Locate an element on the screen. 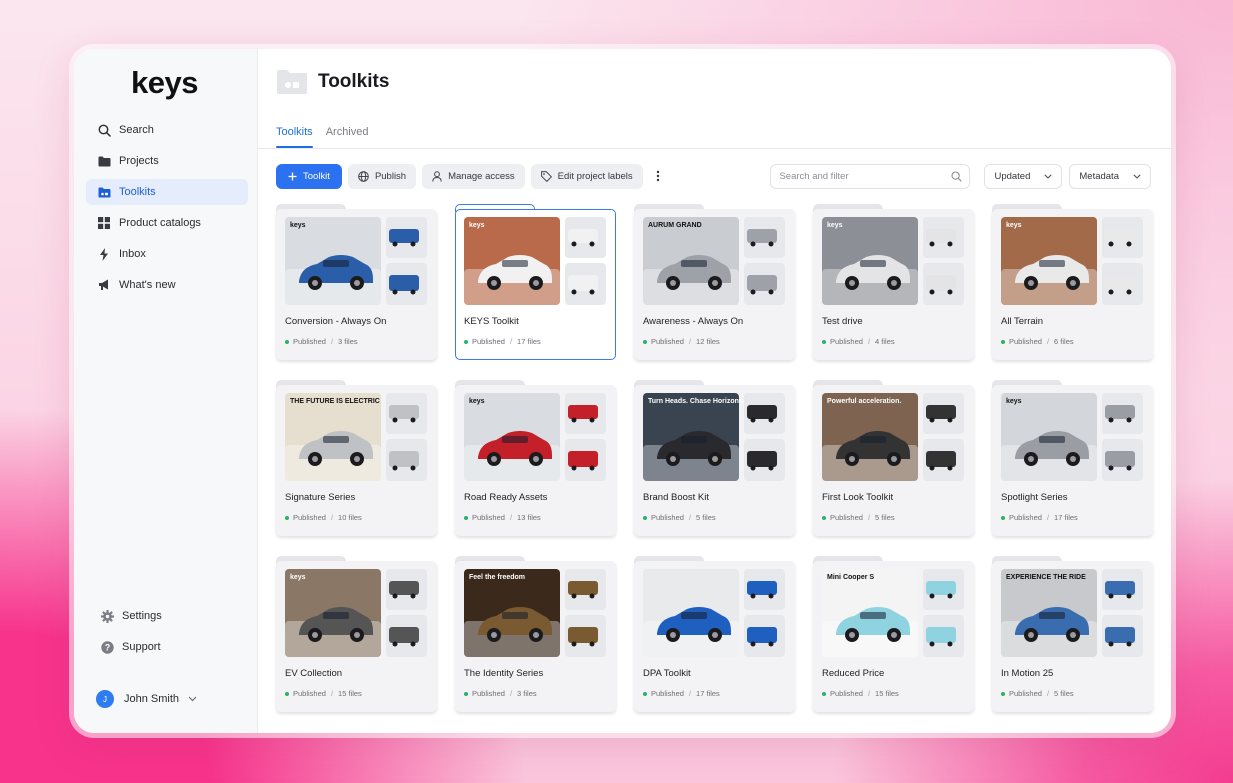 Image resolution: width=1233 pixels, height=783 pixels. edit-project-labels-button: Edit project labels is located at coordinates (586, 176).